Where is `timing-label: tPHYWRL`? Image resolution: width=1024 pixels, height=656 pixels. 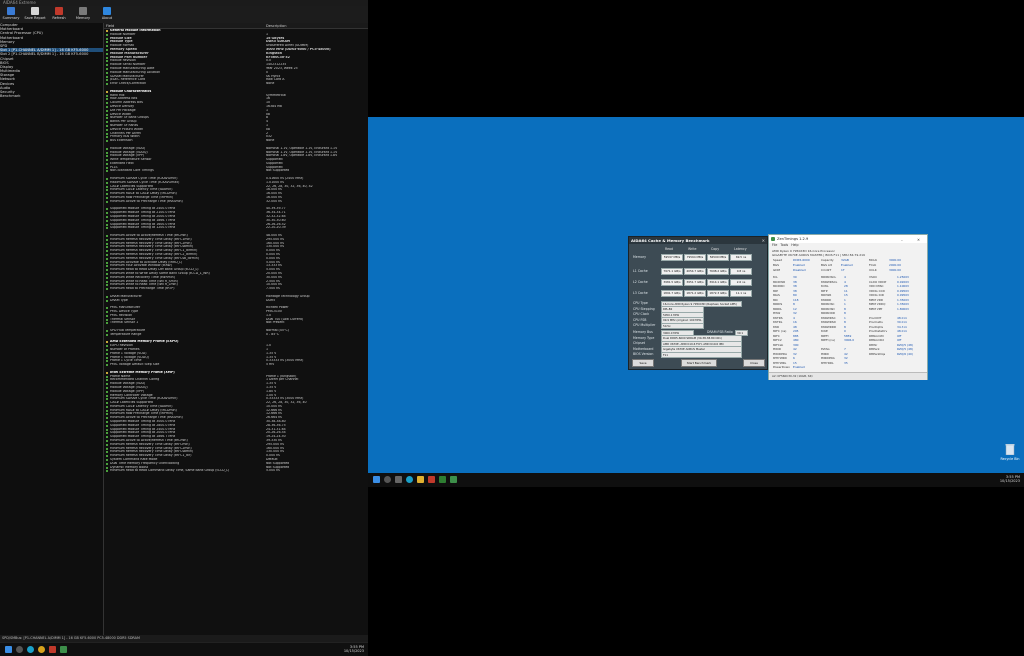
timing-label: tPHYWRL is located at coordinates (780, 362).